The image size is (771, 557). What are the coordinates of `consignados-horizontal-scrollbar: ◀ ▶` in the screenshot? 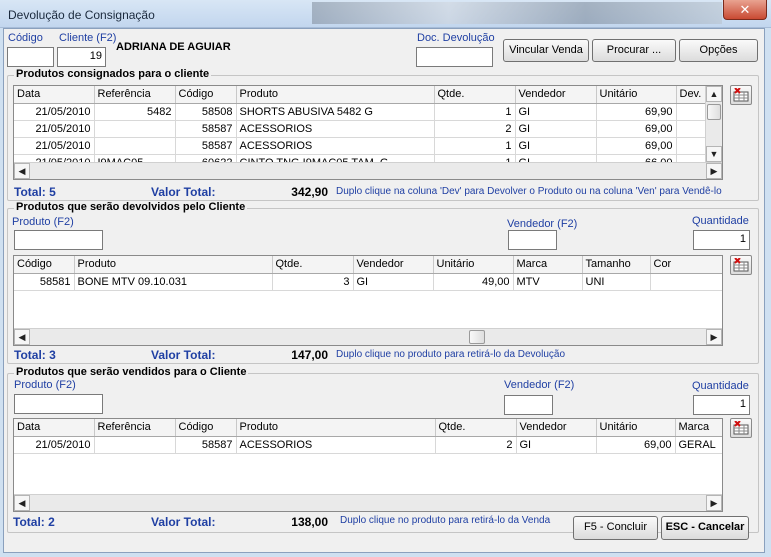 It's located at (368, 170).